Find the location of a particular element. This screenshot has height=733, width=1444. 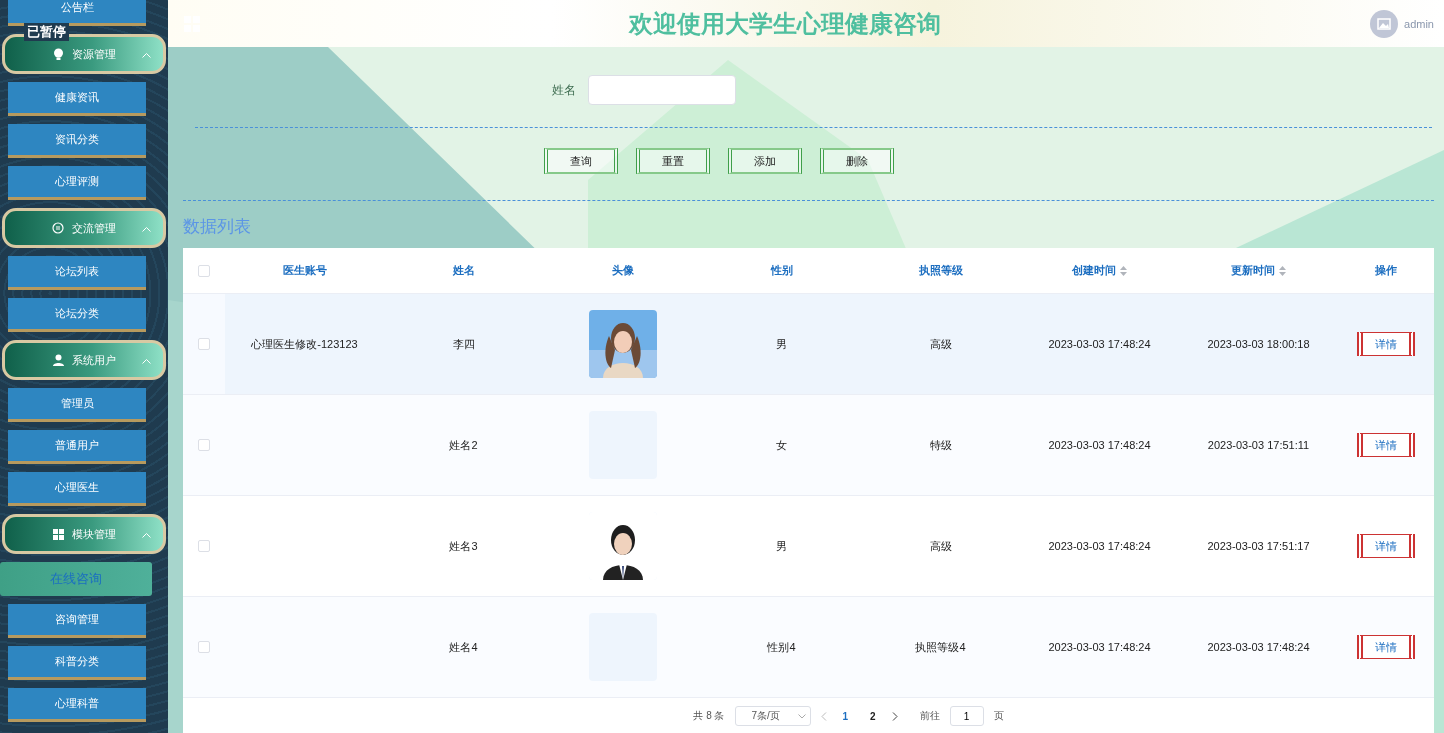

menu-item: 普通用户 is located at coordinates (77, 447).